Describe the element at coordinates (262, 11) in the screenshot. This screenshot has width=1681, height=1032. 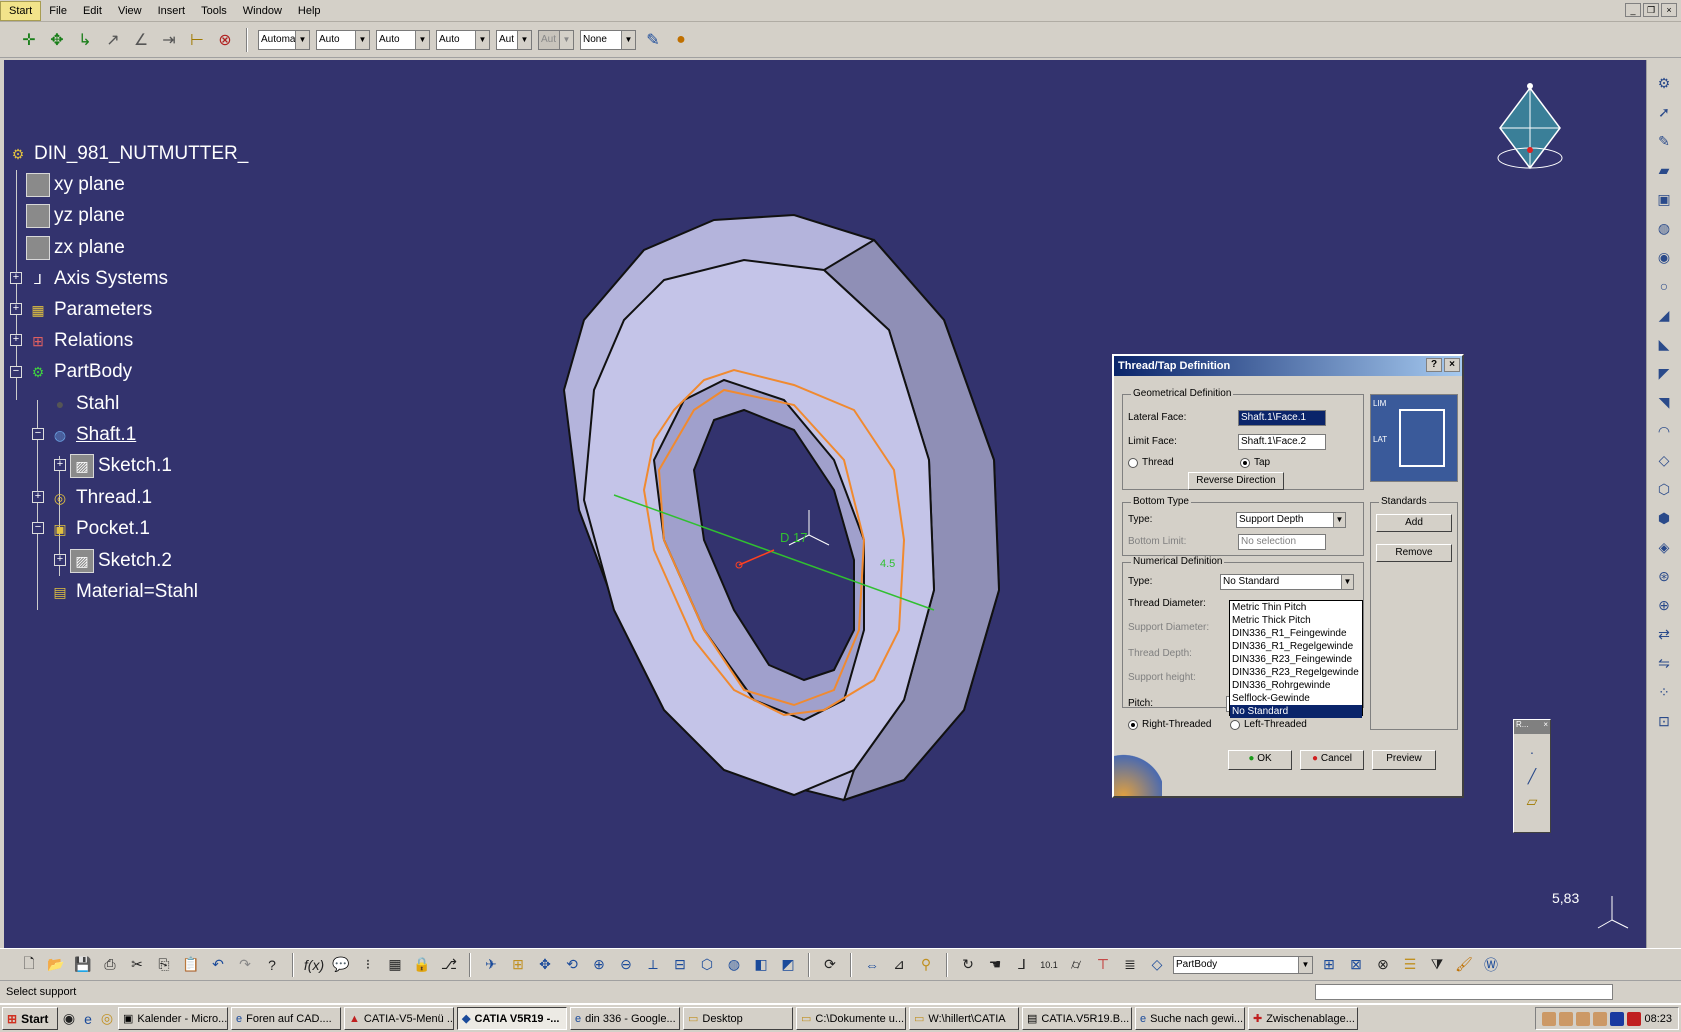
I see `menu-window: Window` at that location.